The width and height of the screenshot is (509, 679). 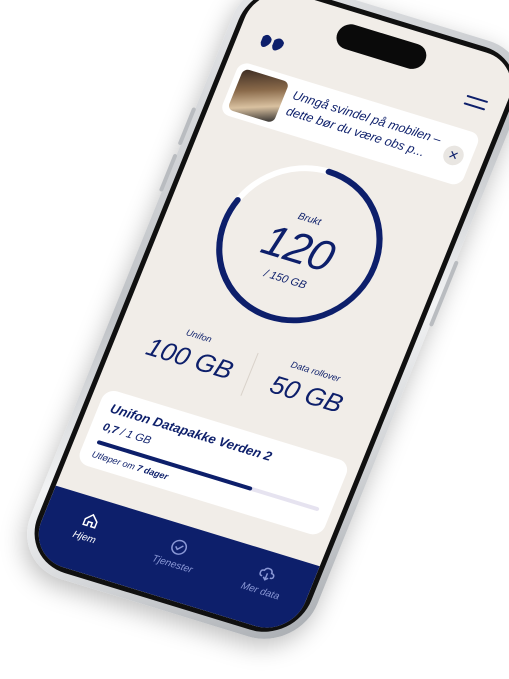 What do you see at coordinates (179, 547) in the screenshot?
I see `check-circle-icon` at bounding box center [179, 547].